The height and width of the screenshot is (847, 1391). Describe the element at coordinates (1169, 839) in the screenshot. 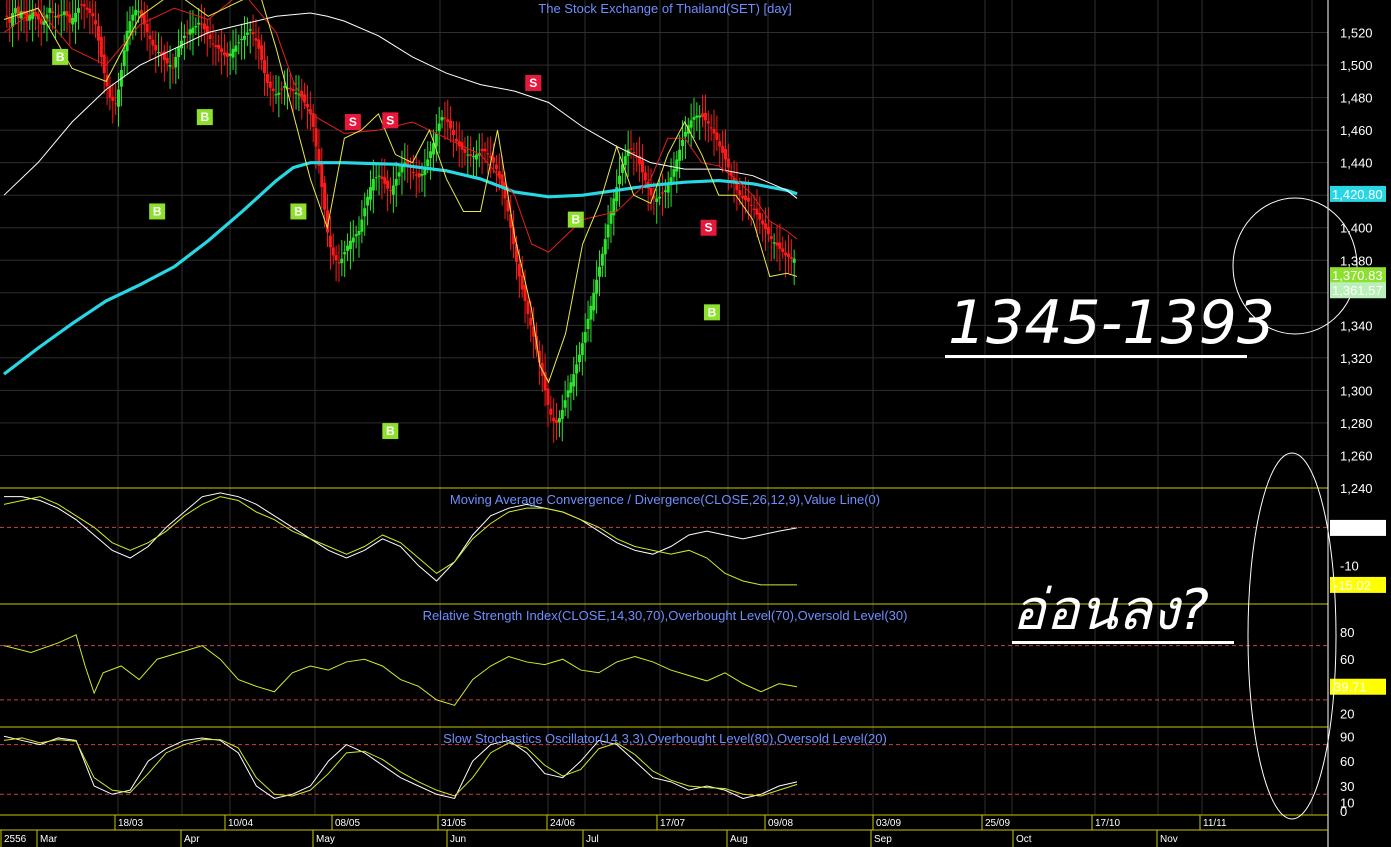

I see `date-label-bottom: Nov` at that location.